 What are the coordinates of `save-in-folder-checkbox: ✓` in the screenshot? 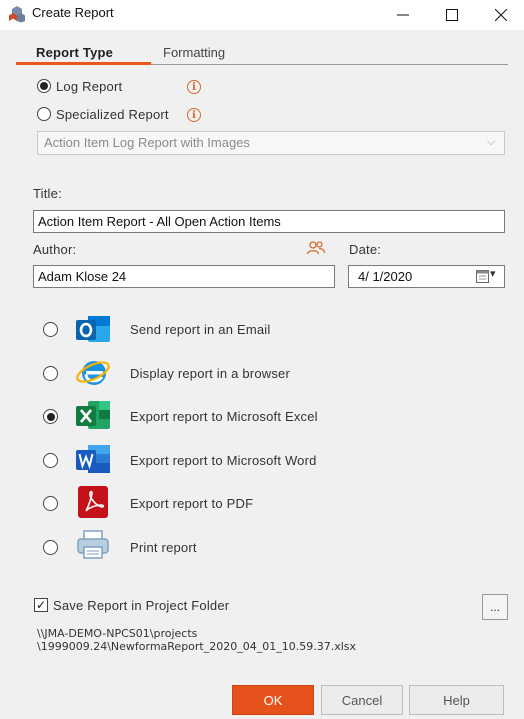 It's located at (41, 605).